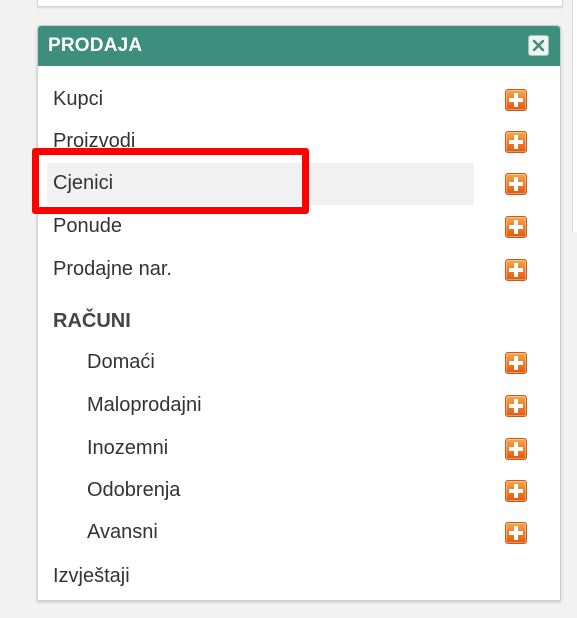 Image resolution: width=577 pixels, height=618 pixels. I want to click on menu-item-maloprodajni: Maloprodajni, so click(299, 405).